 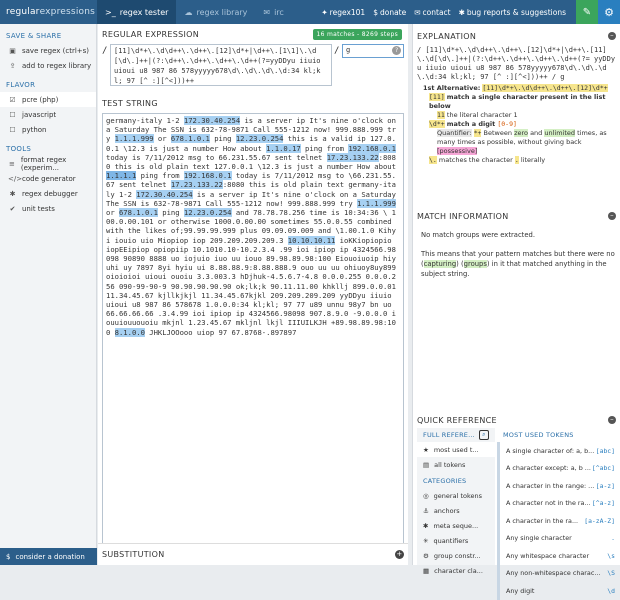 I want to click on sidebar-heading-tools: TOOLS, so click(x=19, y=149).